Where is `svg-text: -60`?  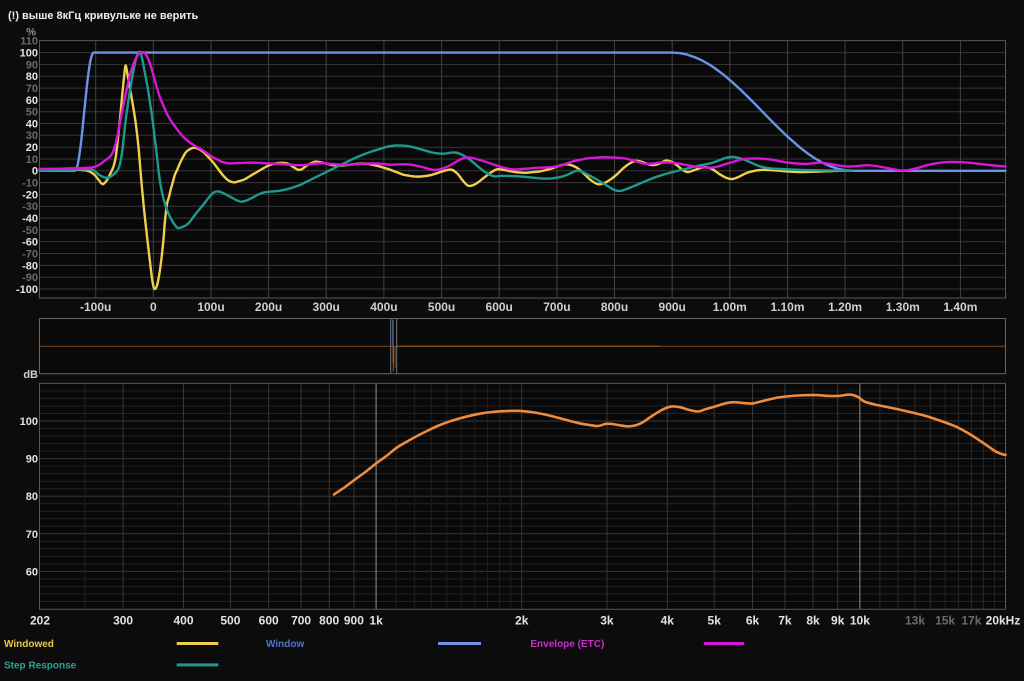 svg-text: -60 is located at coordinates (30, 243).